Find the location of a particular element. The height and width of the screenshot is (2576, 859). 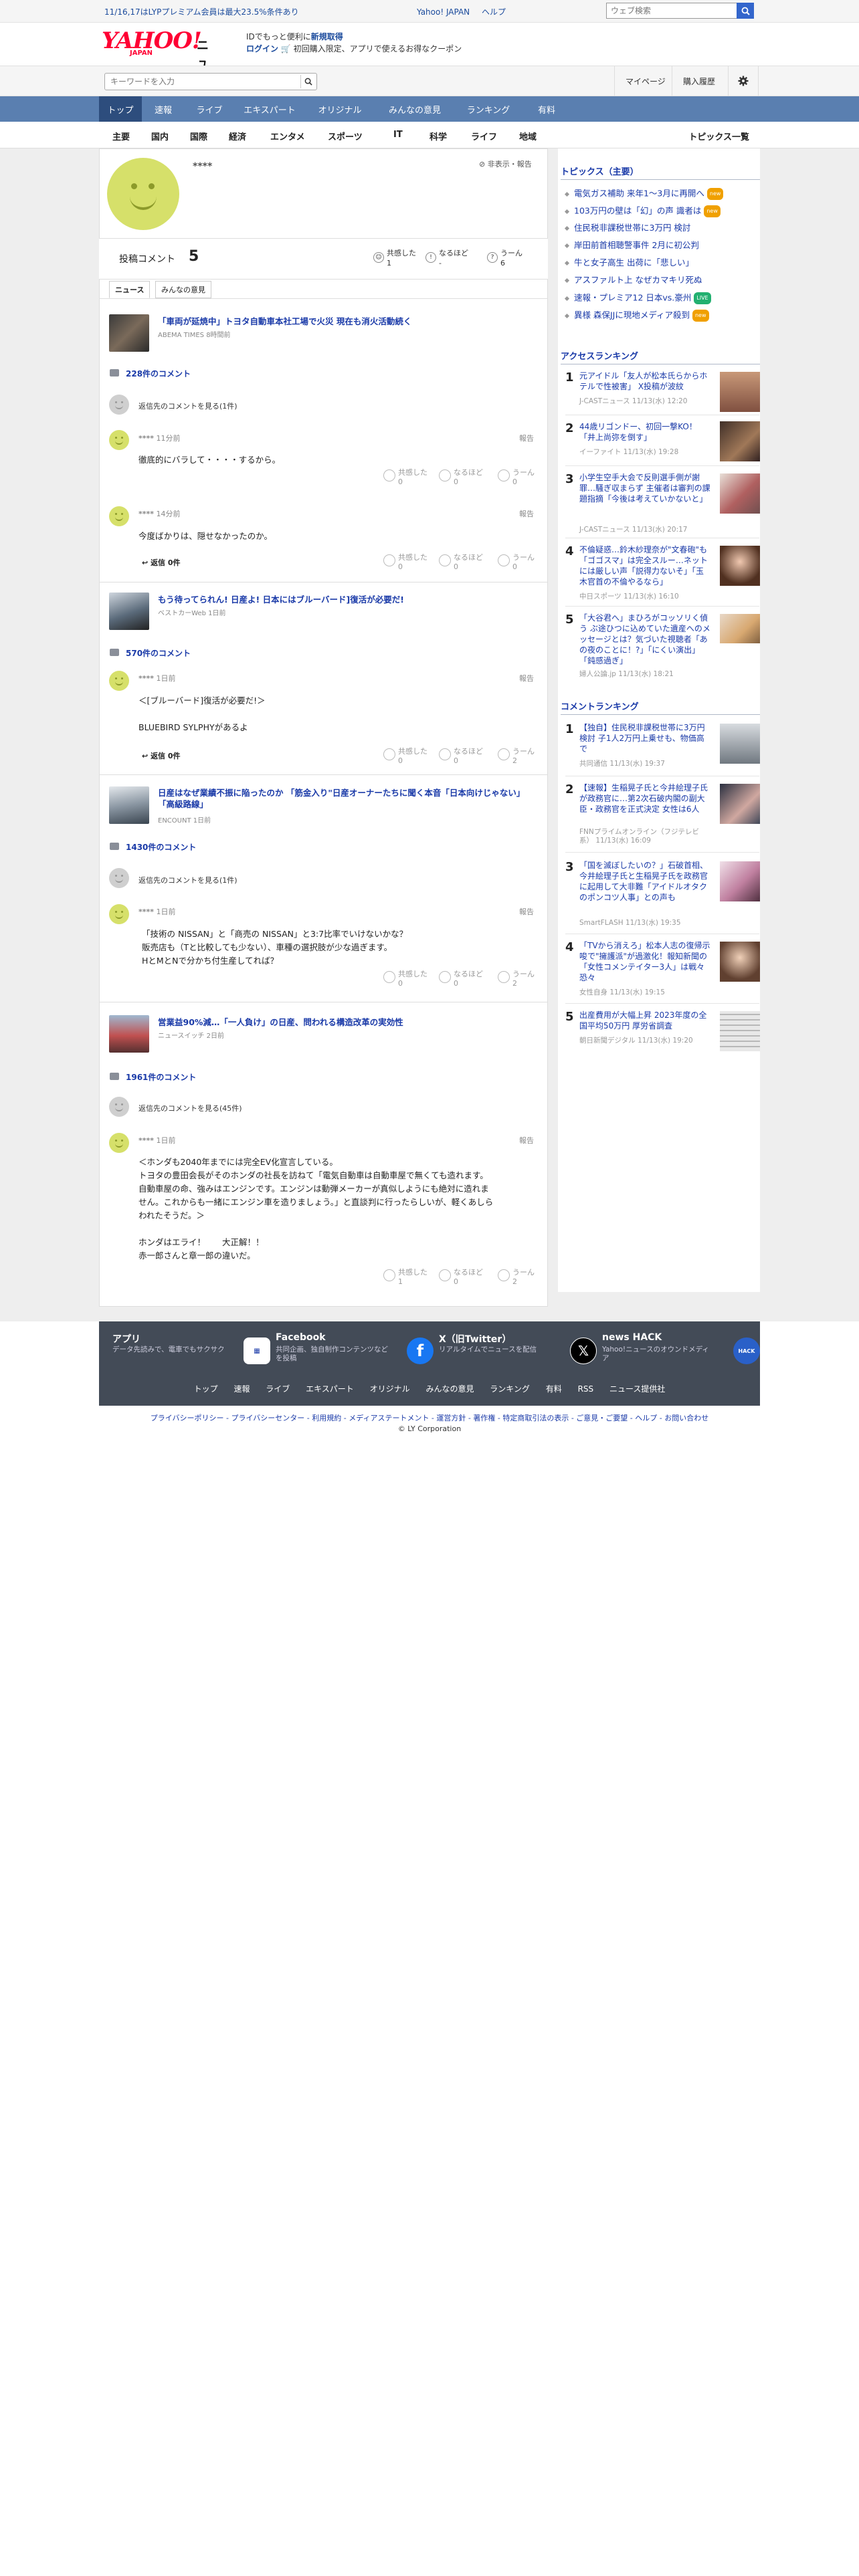

settings-button is located at coordinates (743, 81).